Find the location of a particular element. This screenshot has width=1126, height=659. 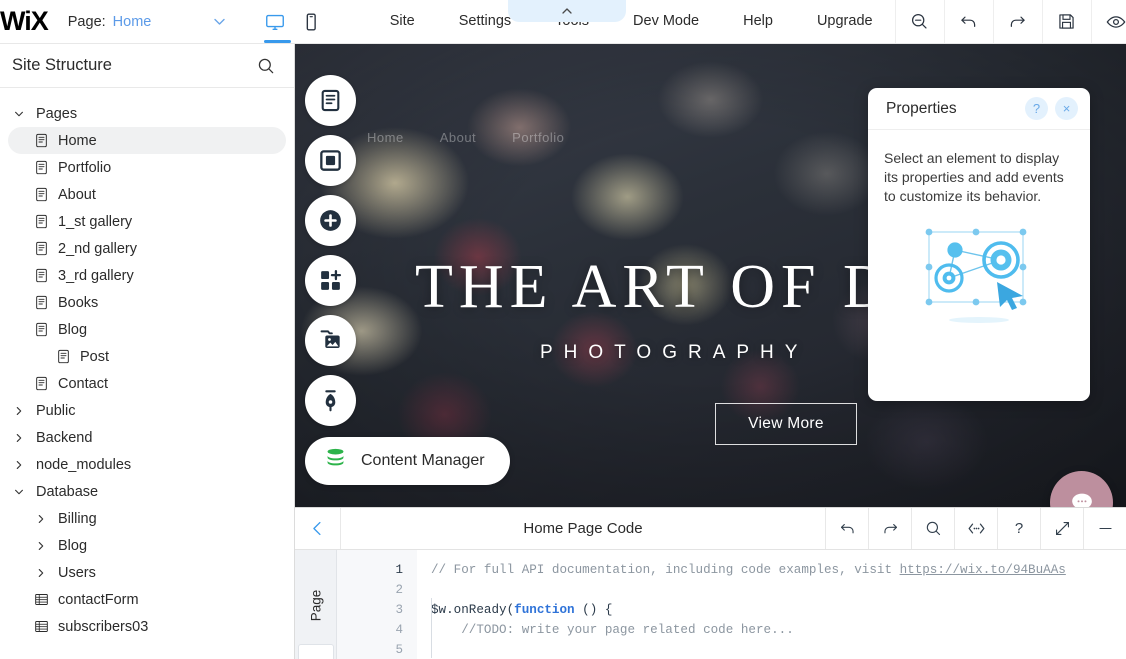

tree-item-subscribers03: subscribers03 is located at coordinates (147, 626).